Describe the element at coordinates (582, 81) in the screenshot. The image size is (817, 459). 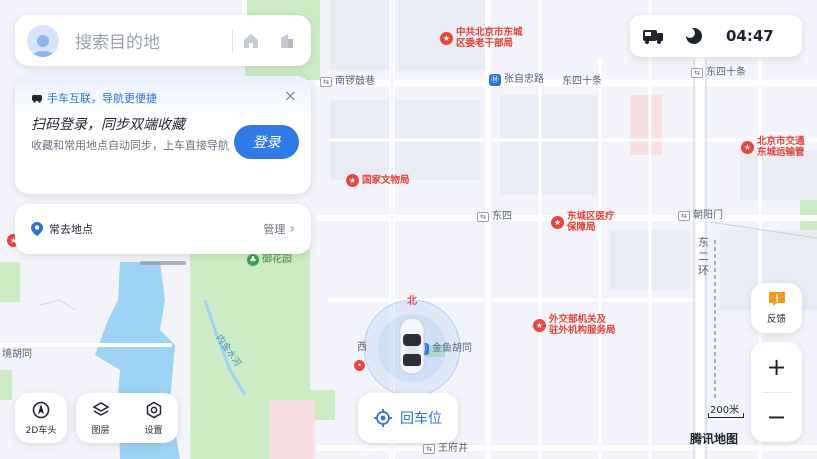
I see `road-label-dongsishitiao: 东四十条` at that location.